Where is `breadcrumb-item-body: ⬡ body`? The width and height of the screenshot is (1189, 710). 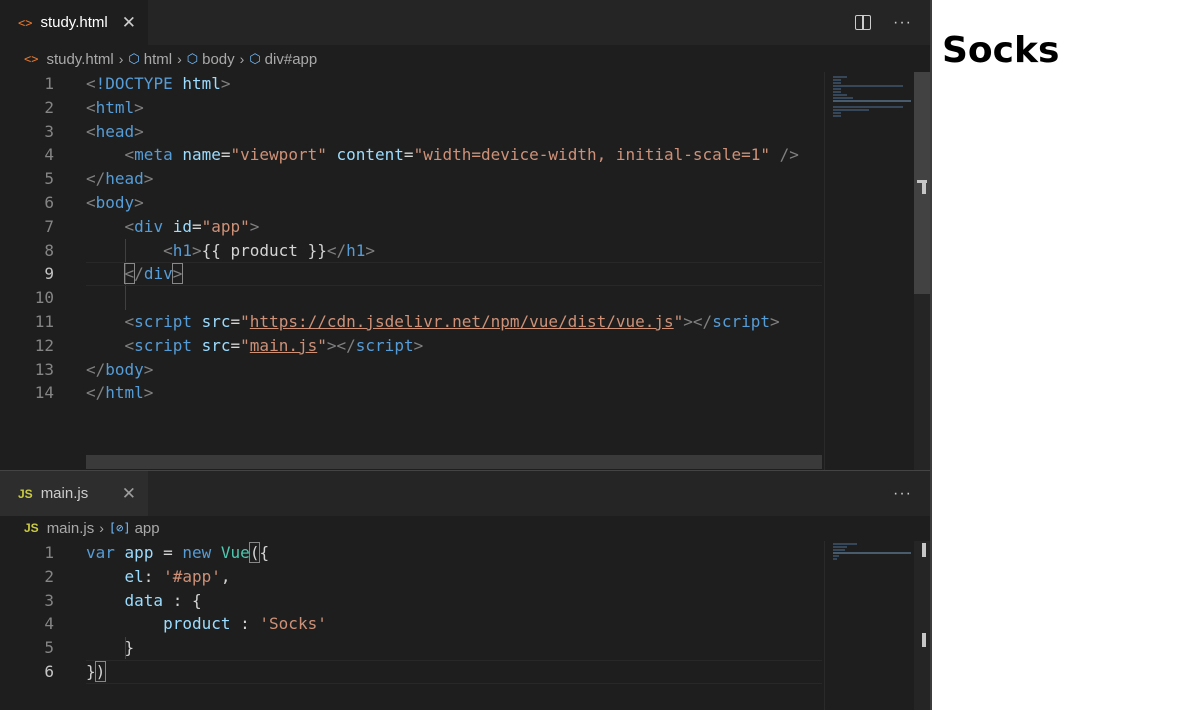 breadcrumb-item-body: ⬡ body is located at coordinates (211, 59).